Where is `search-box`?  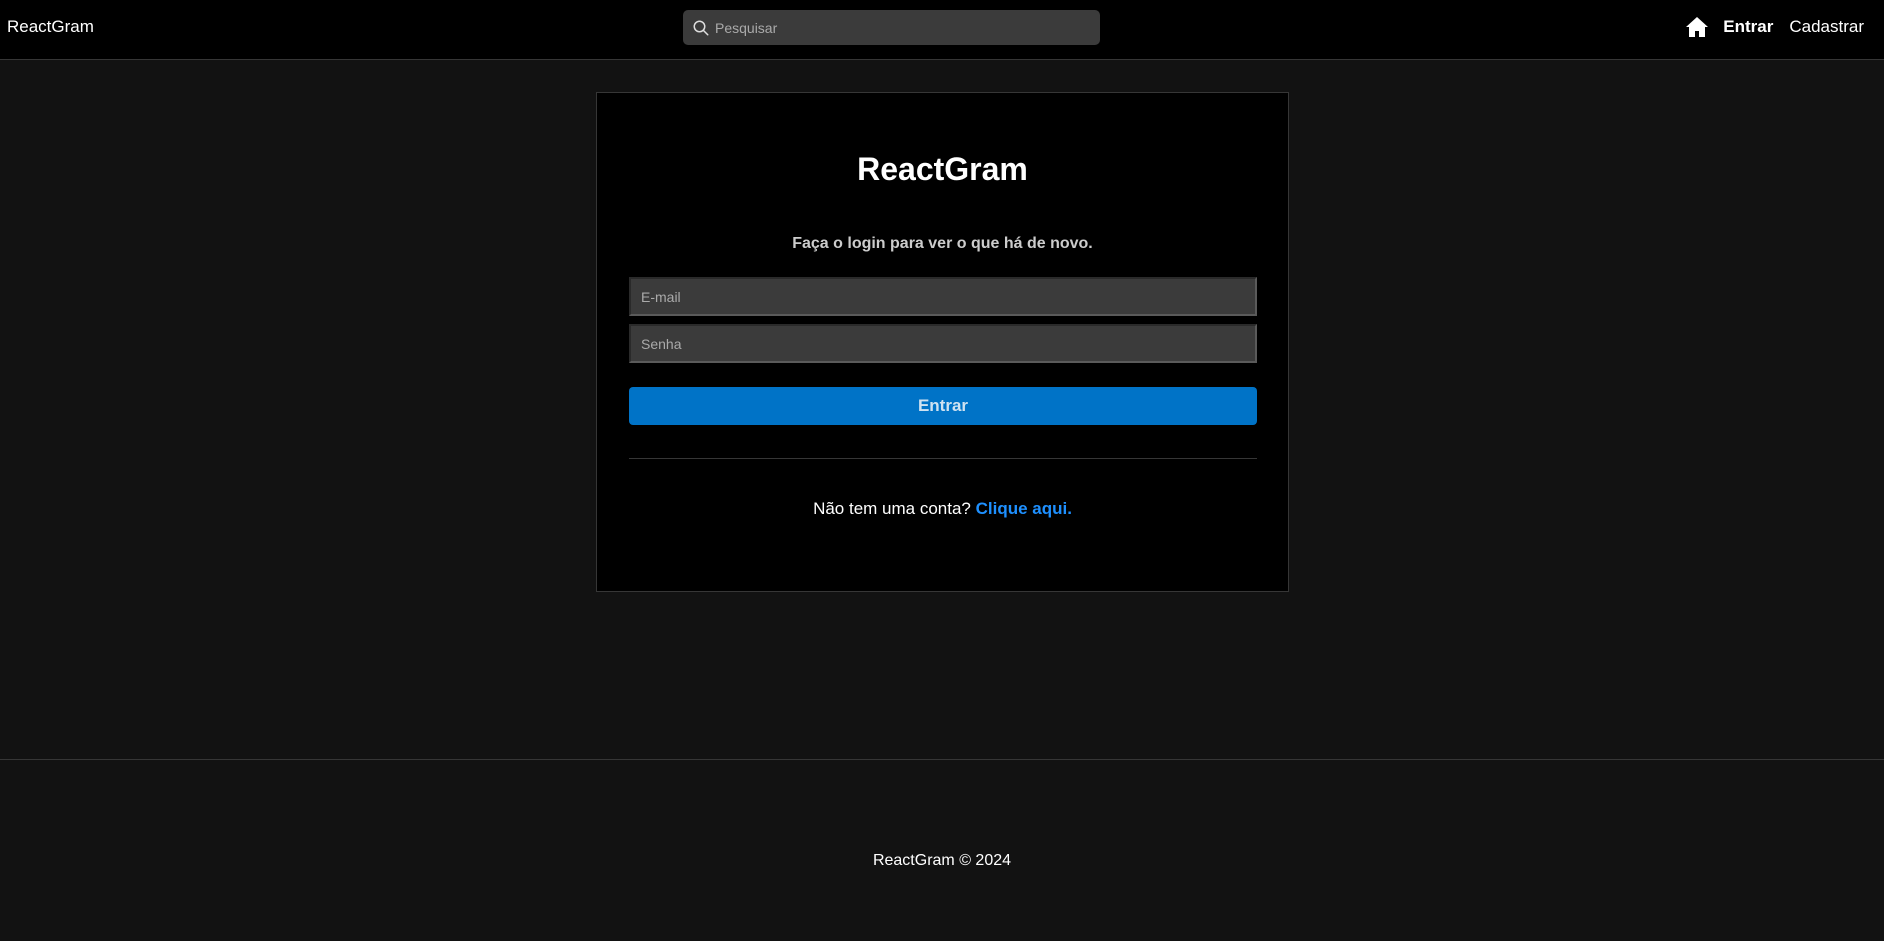
search-box is located at coordinates (891, 27).